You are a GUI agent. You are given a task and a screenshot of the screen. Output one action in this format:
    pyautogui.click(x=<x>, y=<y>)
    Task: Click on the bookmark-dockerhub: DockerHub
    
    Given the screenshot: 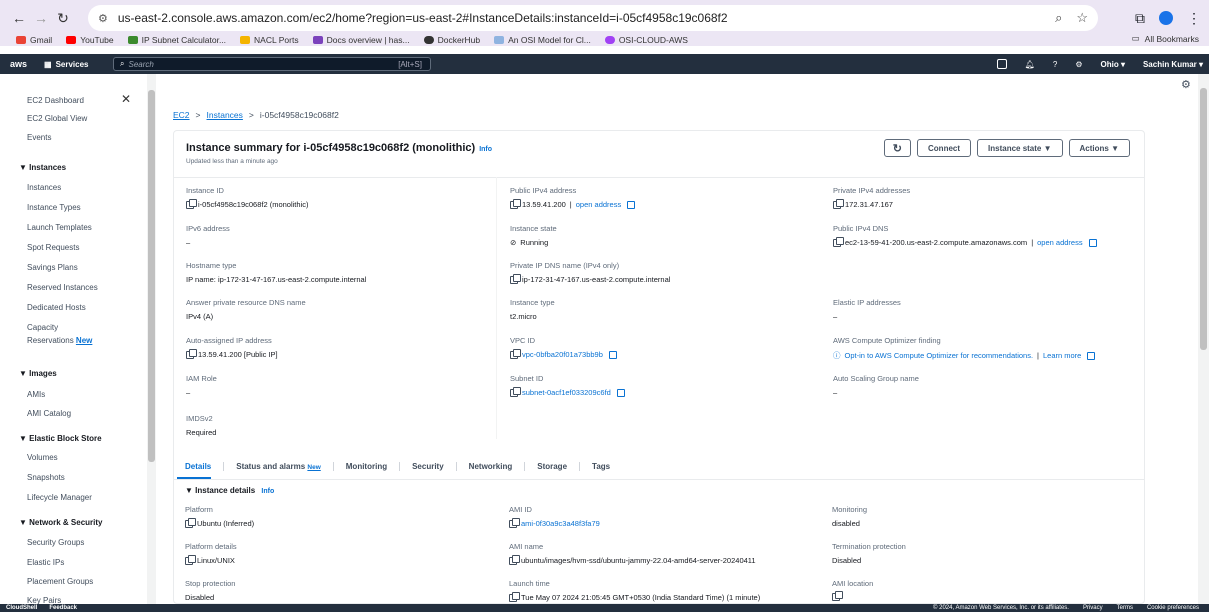 What is the action you would take?
    pyautogui.click(x=451, y=40)
    